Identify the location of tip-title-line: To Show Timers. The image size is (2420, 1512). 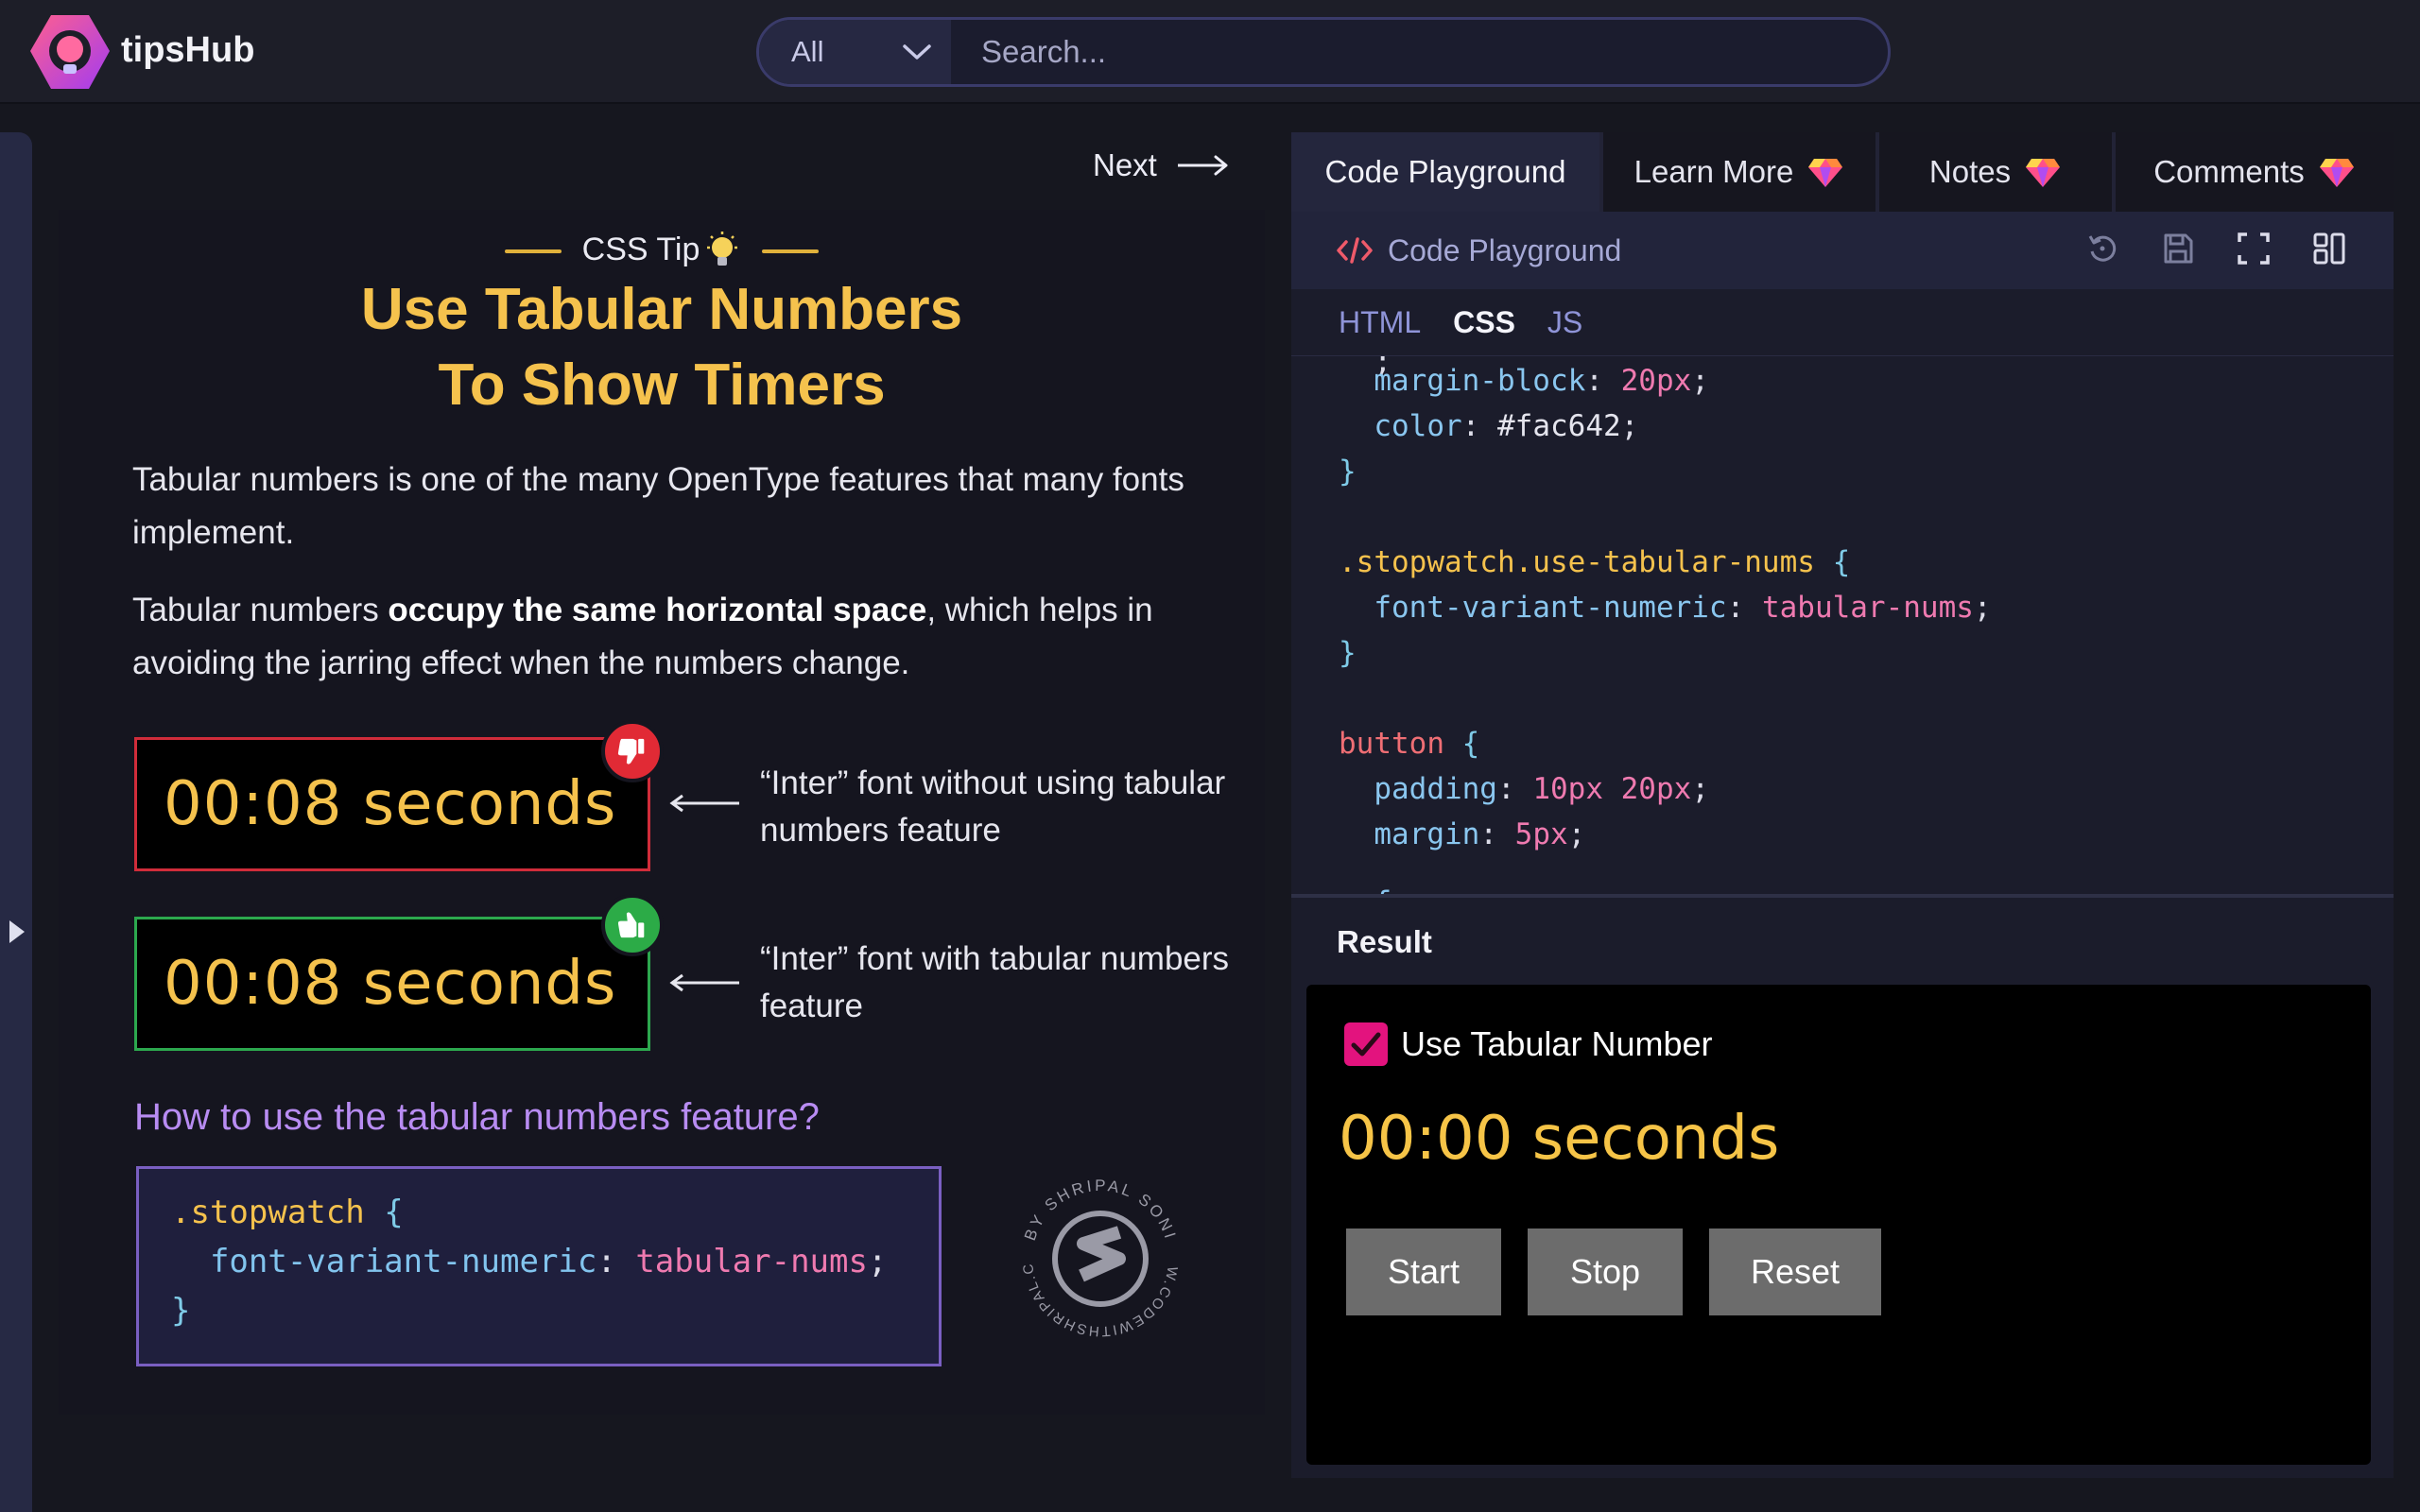
(662, 385).